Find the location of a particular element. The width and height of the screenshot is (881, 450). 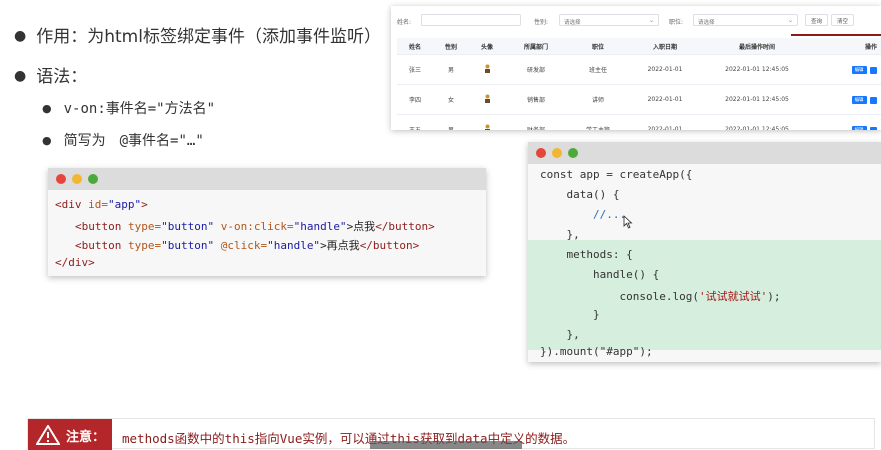

col-header-name: 姓名 is located at coordinates (415, 46).